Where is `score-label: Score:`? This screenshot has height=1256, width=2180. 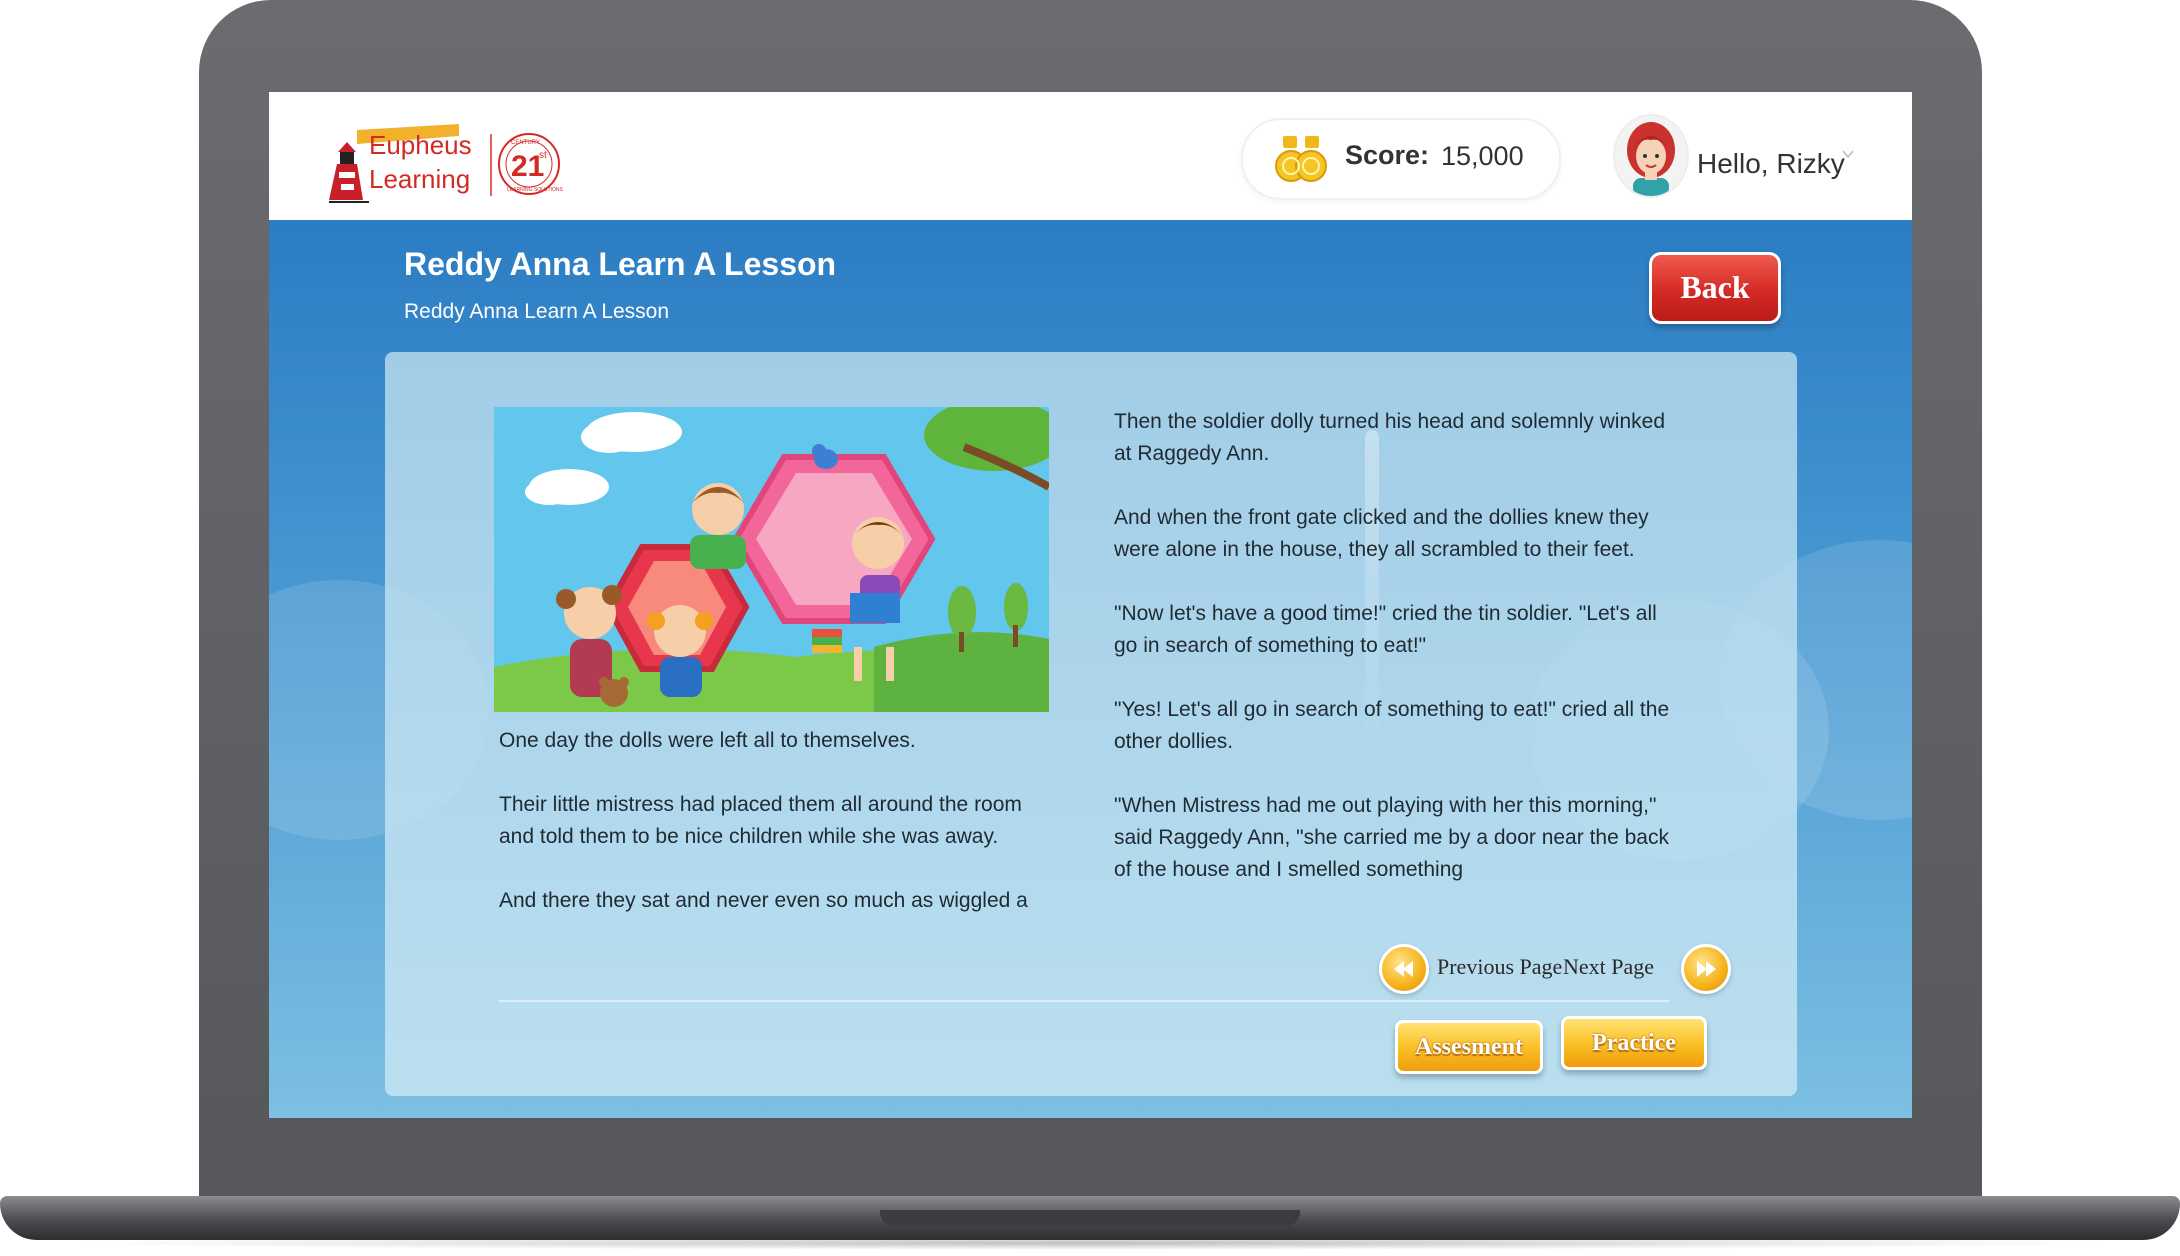 score-label: Score: is located at coordinates (1387, 155).